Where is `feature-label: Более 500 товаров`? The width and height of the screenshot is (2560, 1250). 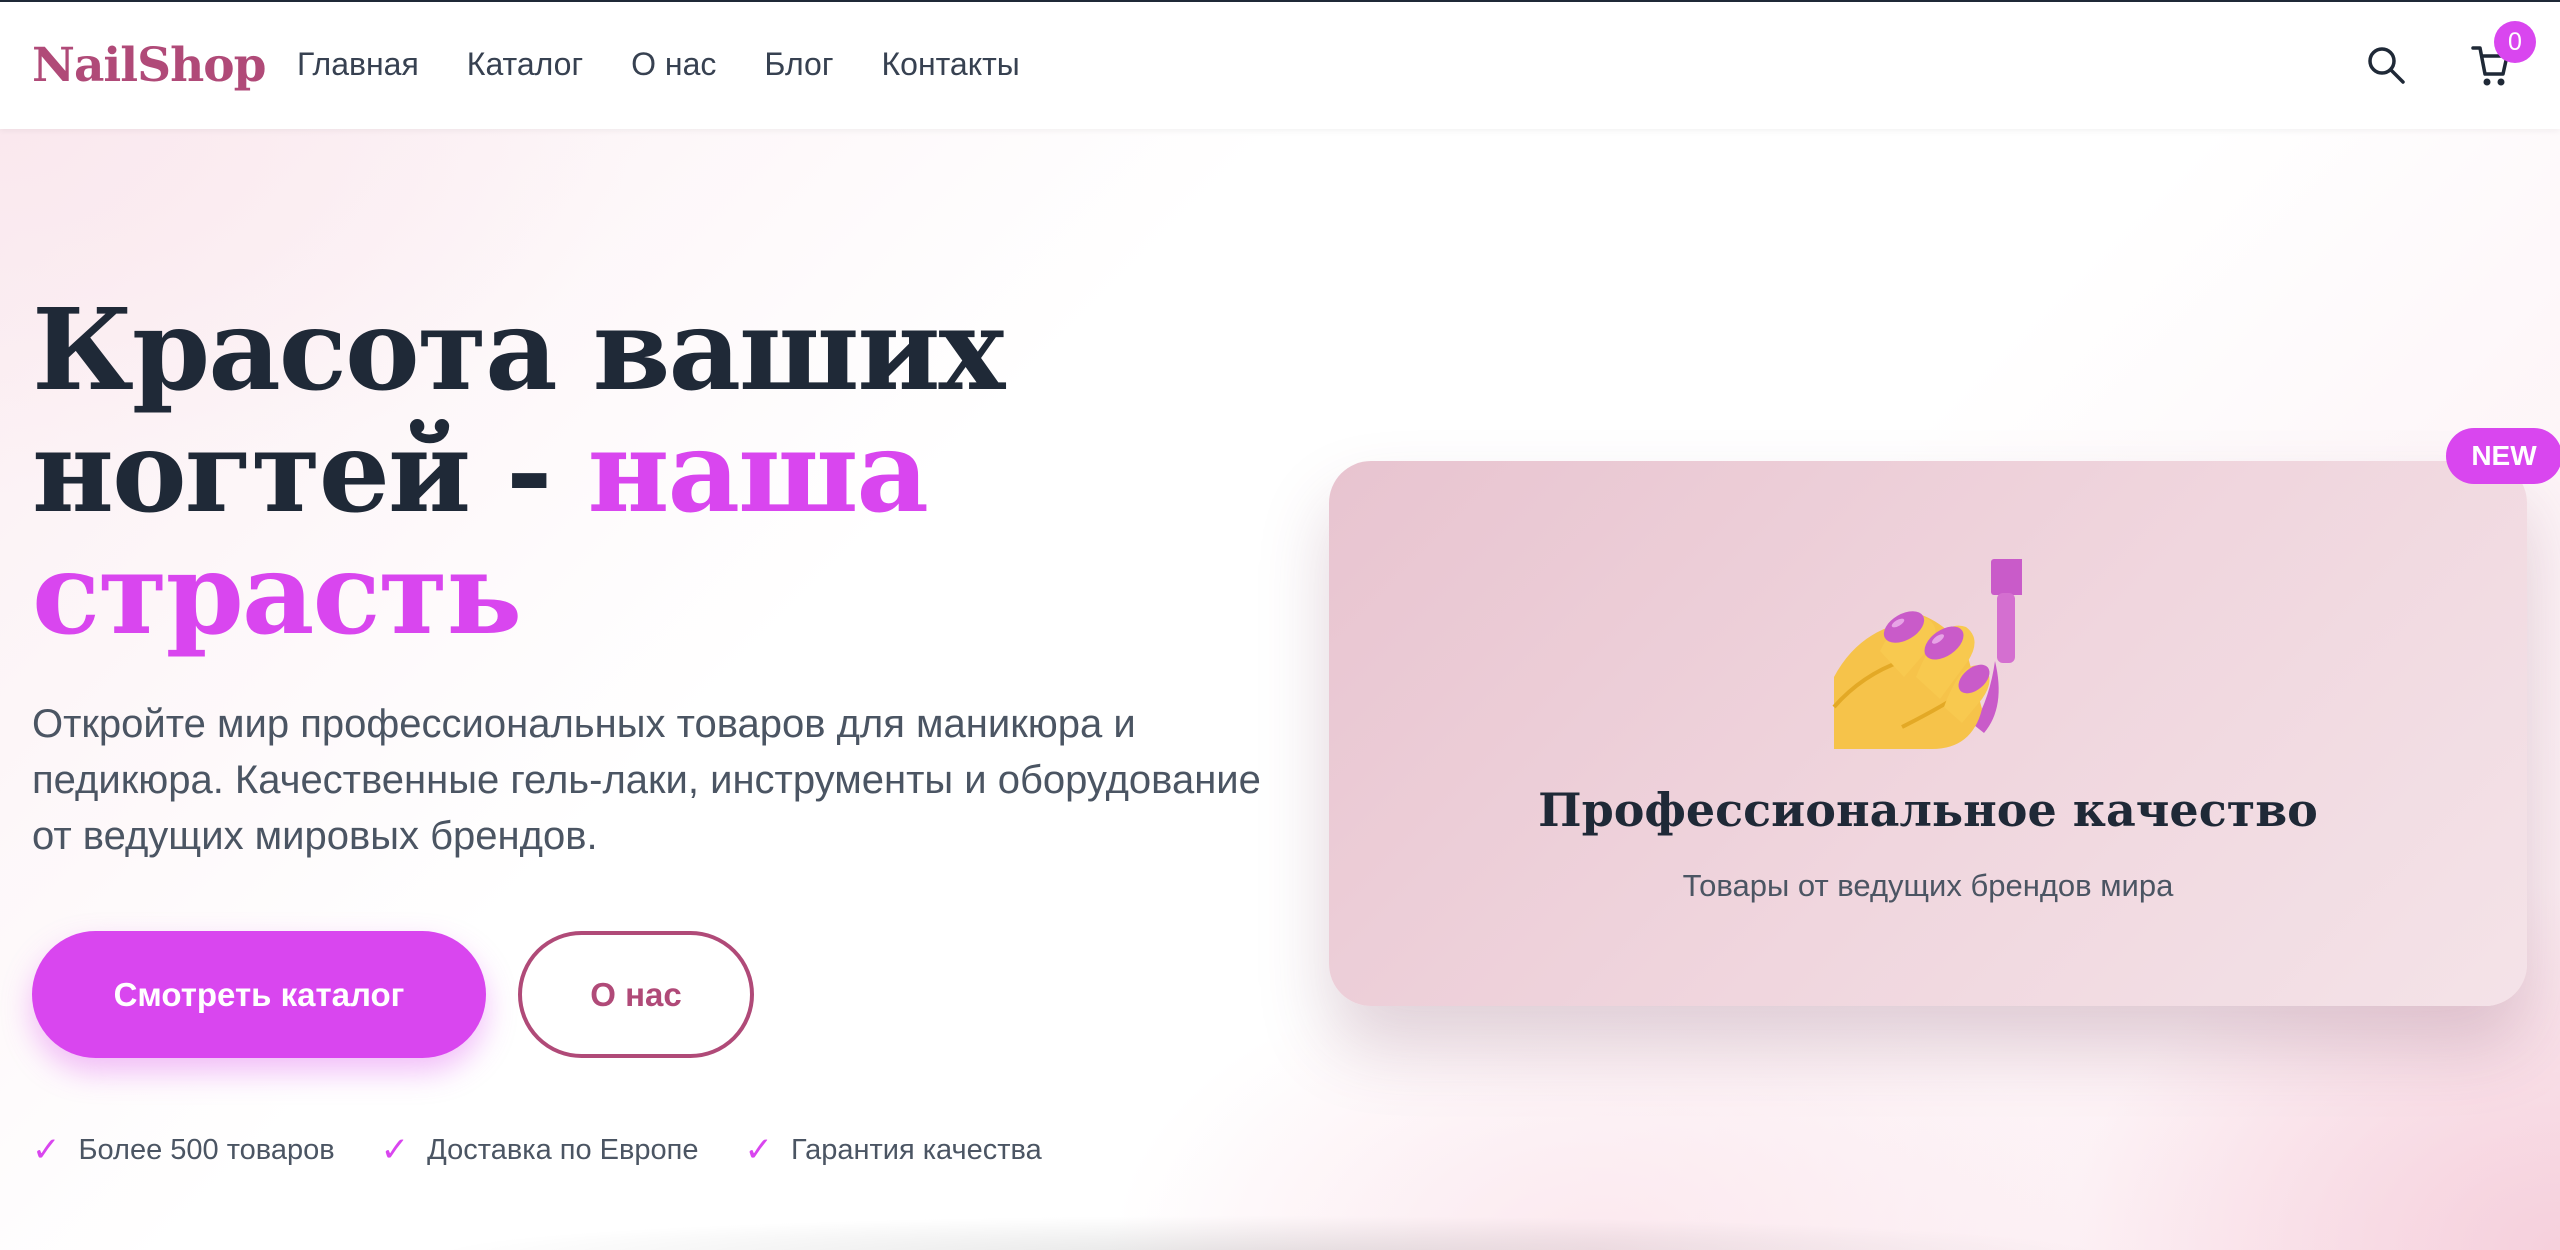 feature-label: Более 500 товаров is located at coordinates (206, 1149).